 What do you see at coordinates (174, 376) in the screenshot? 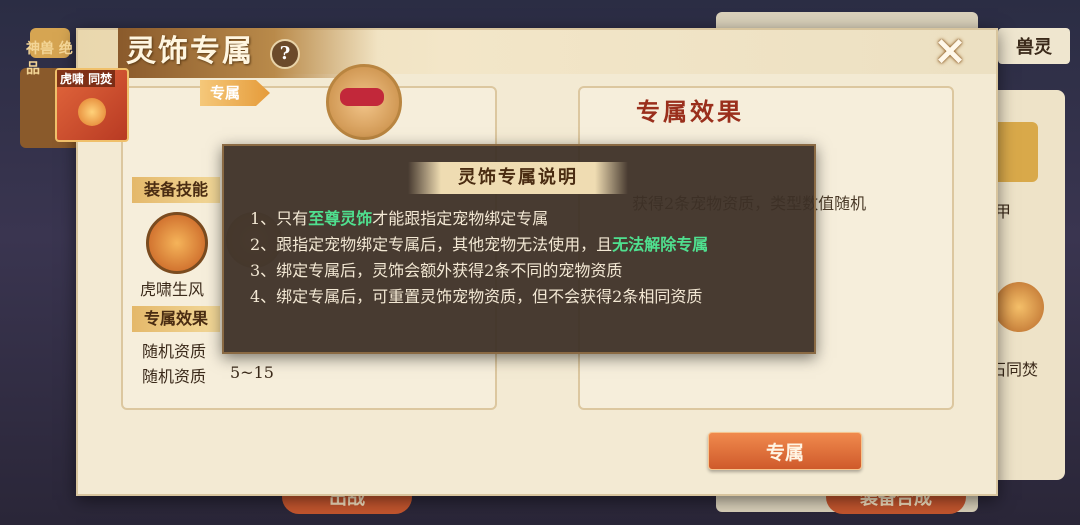
I see `random-quality-2: 随机资质` at bounding box center [174, 376].